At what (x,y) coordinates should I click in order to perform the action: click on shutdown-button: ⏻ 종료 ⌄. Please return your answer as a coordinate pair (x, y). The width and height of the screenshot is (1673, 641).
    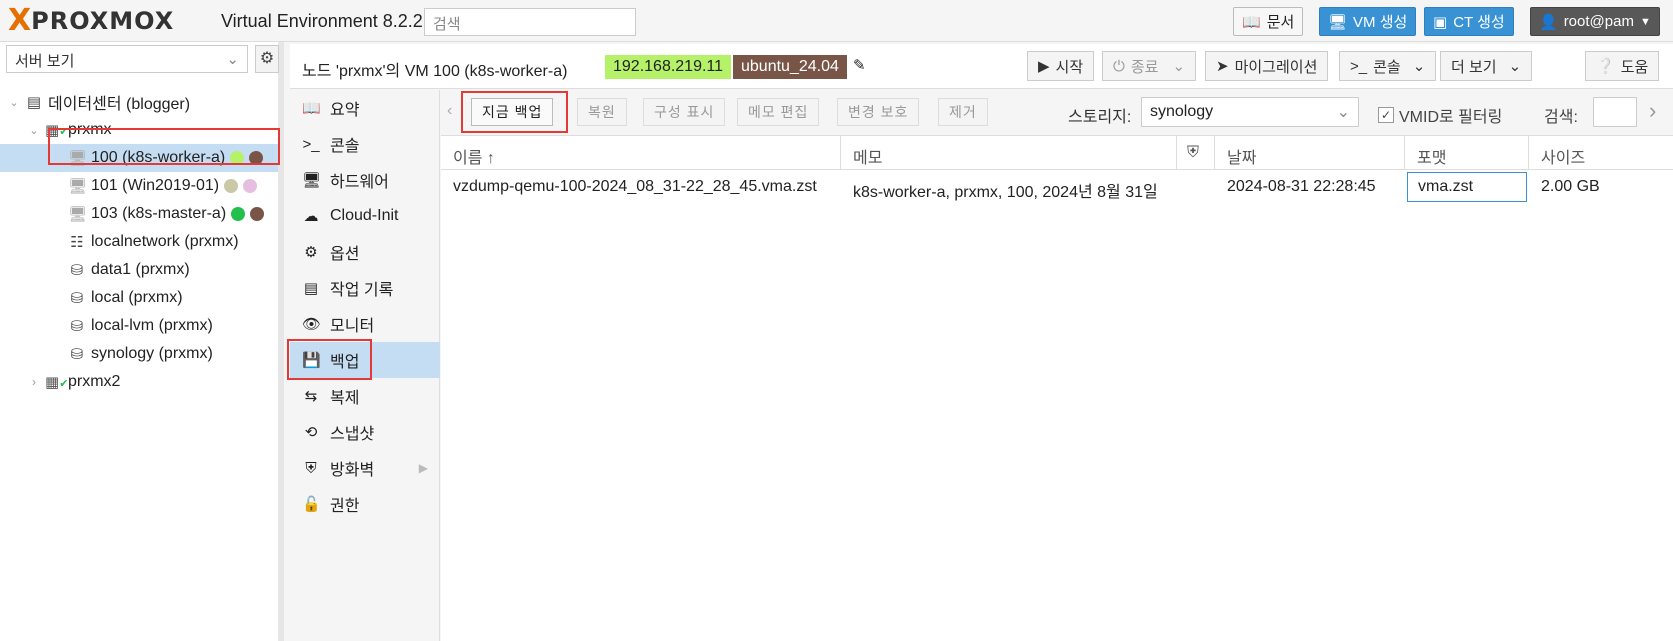
    Looking at the image, I should click on (1149, 66).